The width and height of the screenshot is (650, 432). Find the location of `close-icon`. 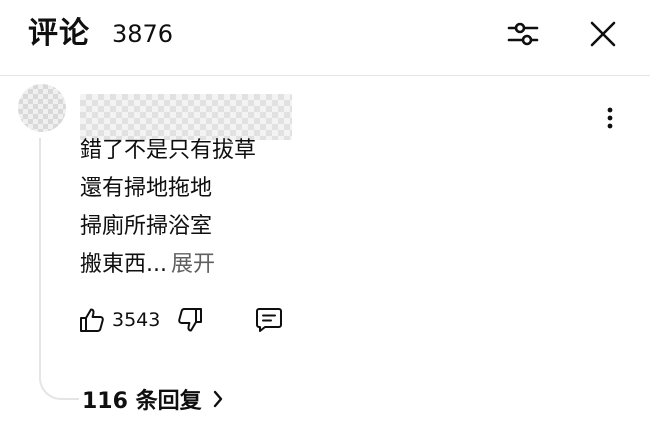

close-icon is located at coordinates (603, 34).